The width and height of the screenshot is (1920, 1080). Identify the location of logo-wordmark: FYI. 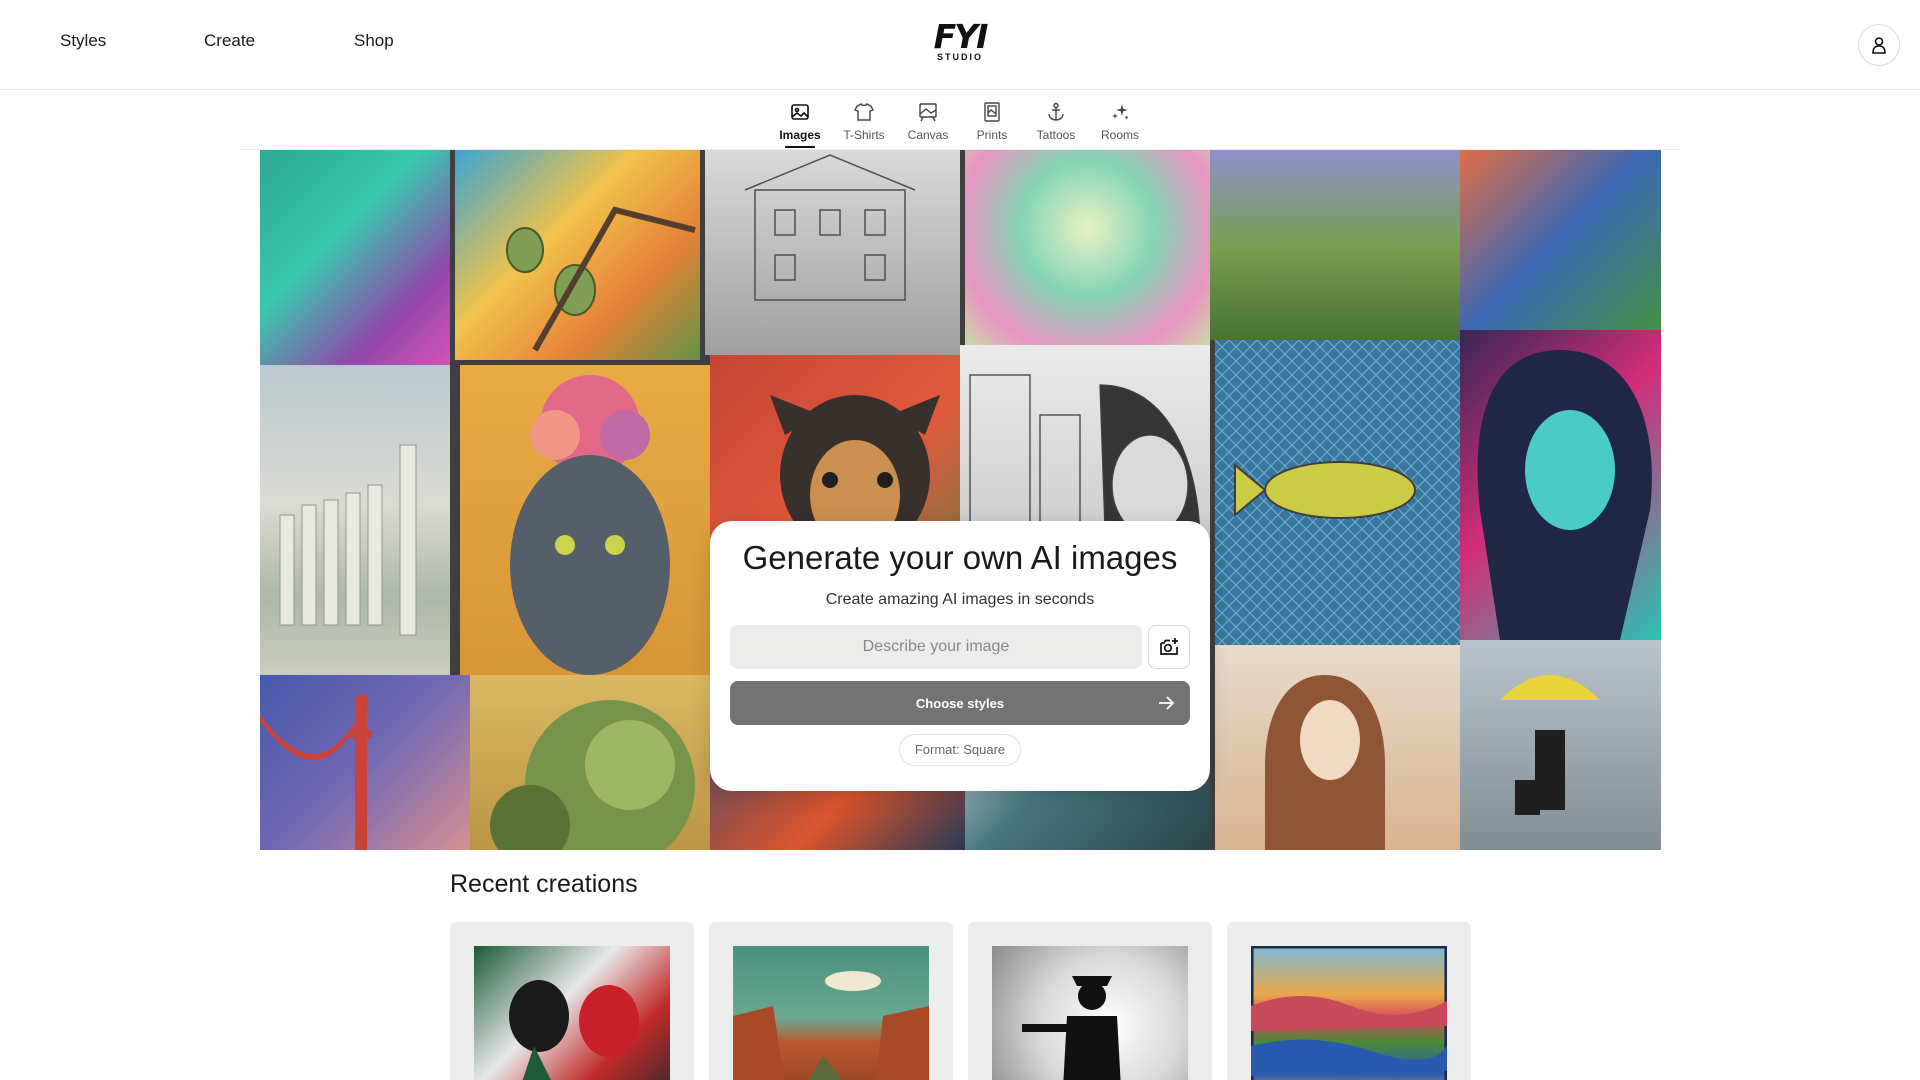
(961, 36).